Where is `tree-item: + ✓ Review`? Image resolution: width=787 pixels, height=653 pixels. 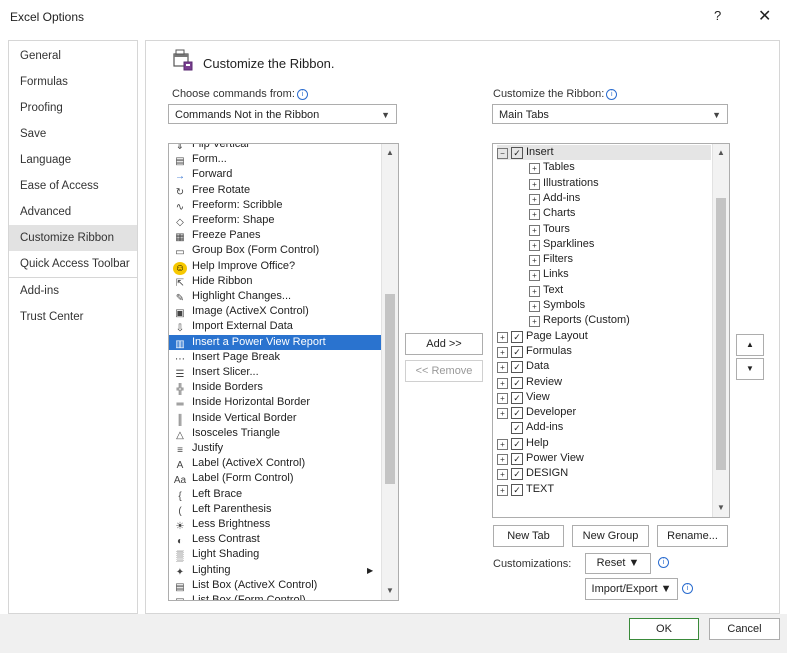 tree-item: + ✓ Review is located at coordinates (529, 382).